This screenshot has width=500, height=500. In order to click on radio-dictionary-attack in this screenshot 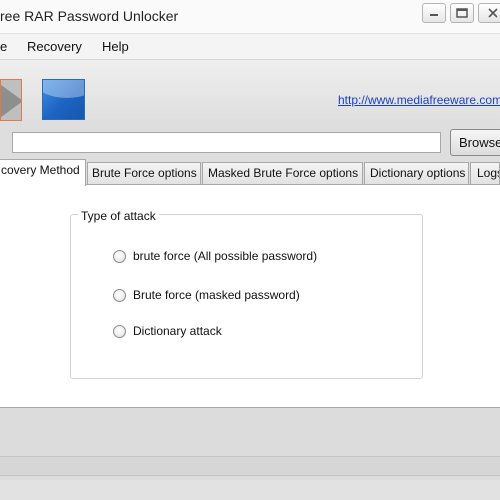, I will do `click(119, 331)`.